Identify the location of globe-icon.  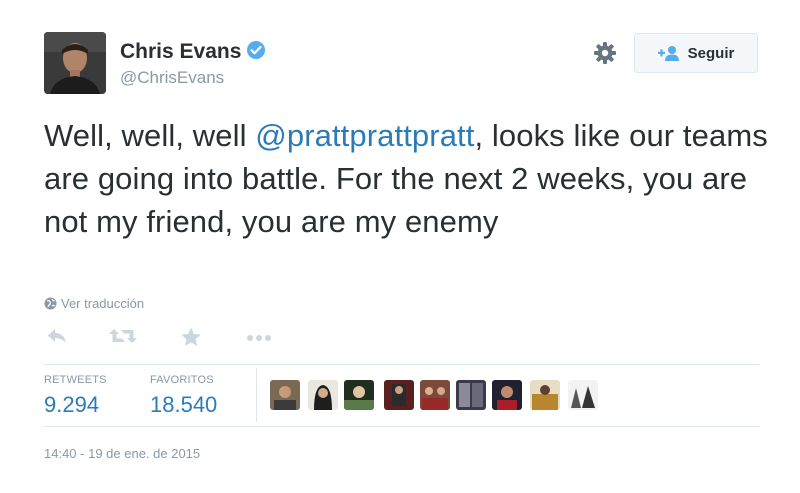
(50, 303).